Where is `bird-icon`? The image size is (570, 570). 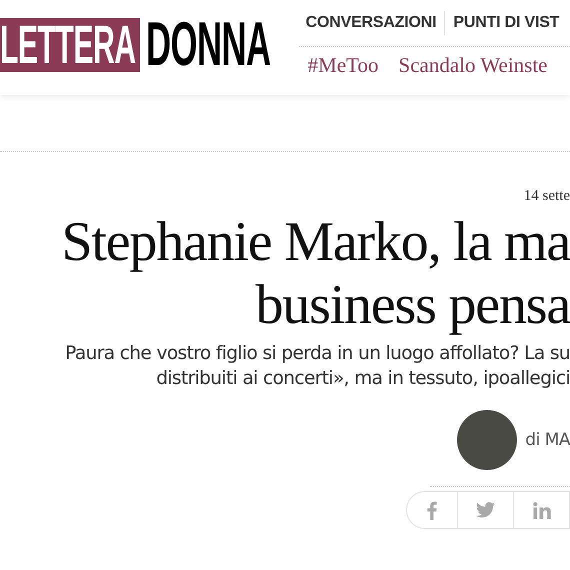 bird-icon is located at coordinates (485, 510).